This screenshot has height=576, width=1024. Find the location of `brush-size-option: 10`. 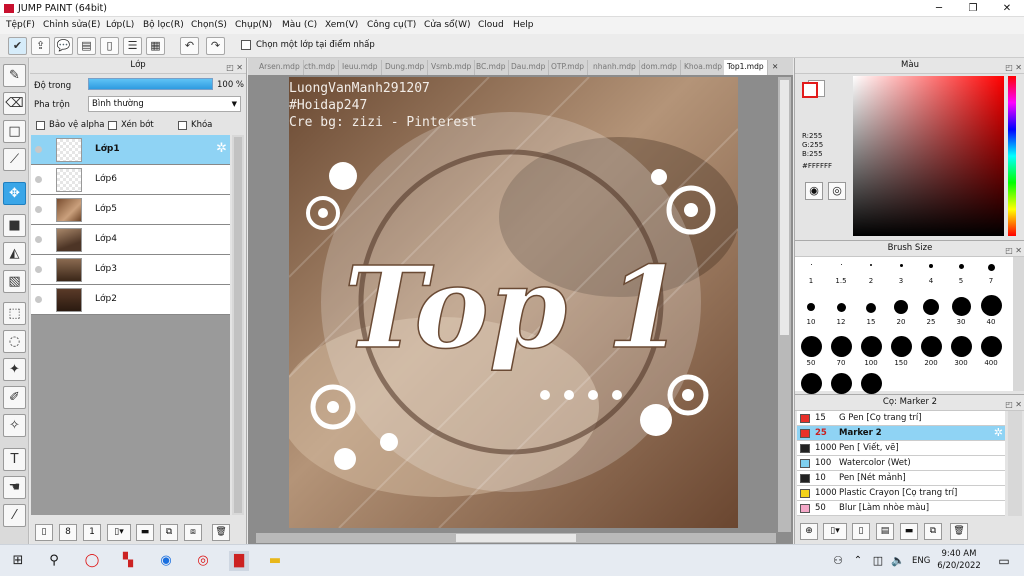

brush-size-option: 10 is located at coordinates (811, 314).